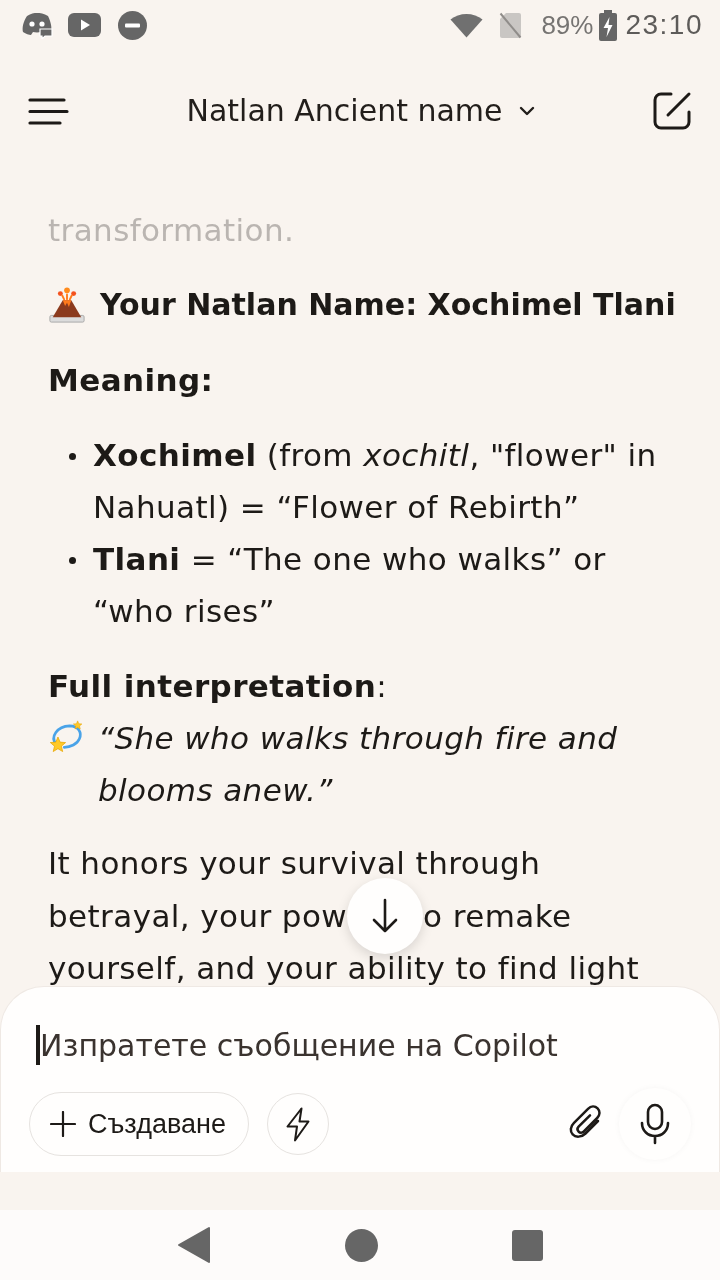 The width and height of the screenshot is (720, 1280). I want to click on faded-text: transformation., so click(172, 230).